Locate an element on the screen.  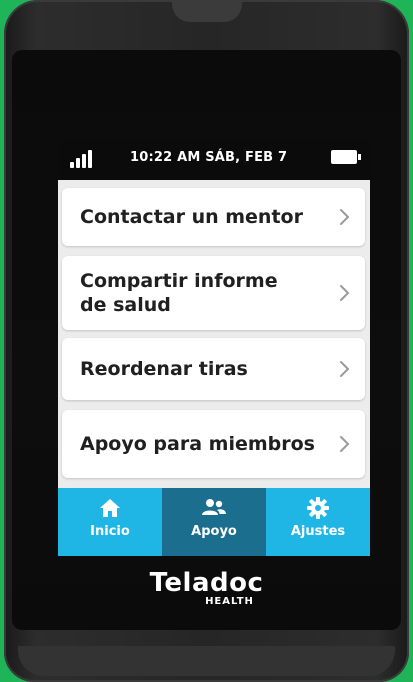
menu-item-share-health-report: Compartir informe de salud is located at coordinates (213, 293).